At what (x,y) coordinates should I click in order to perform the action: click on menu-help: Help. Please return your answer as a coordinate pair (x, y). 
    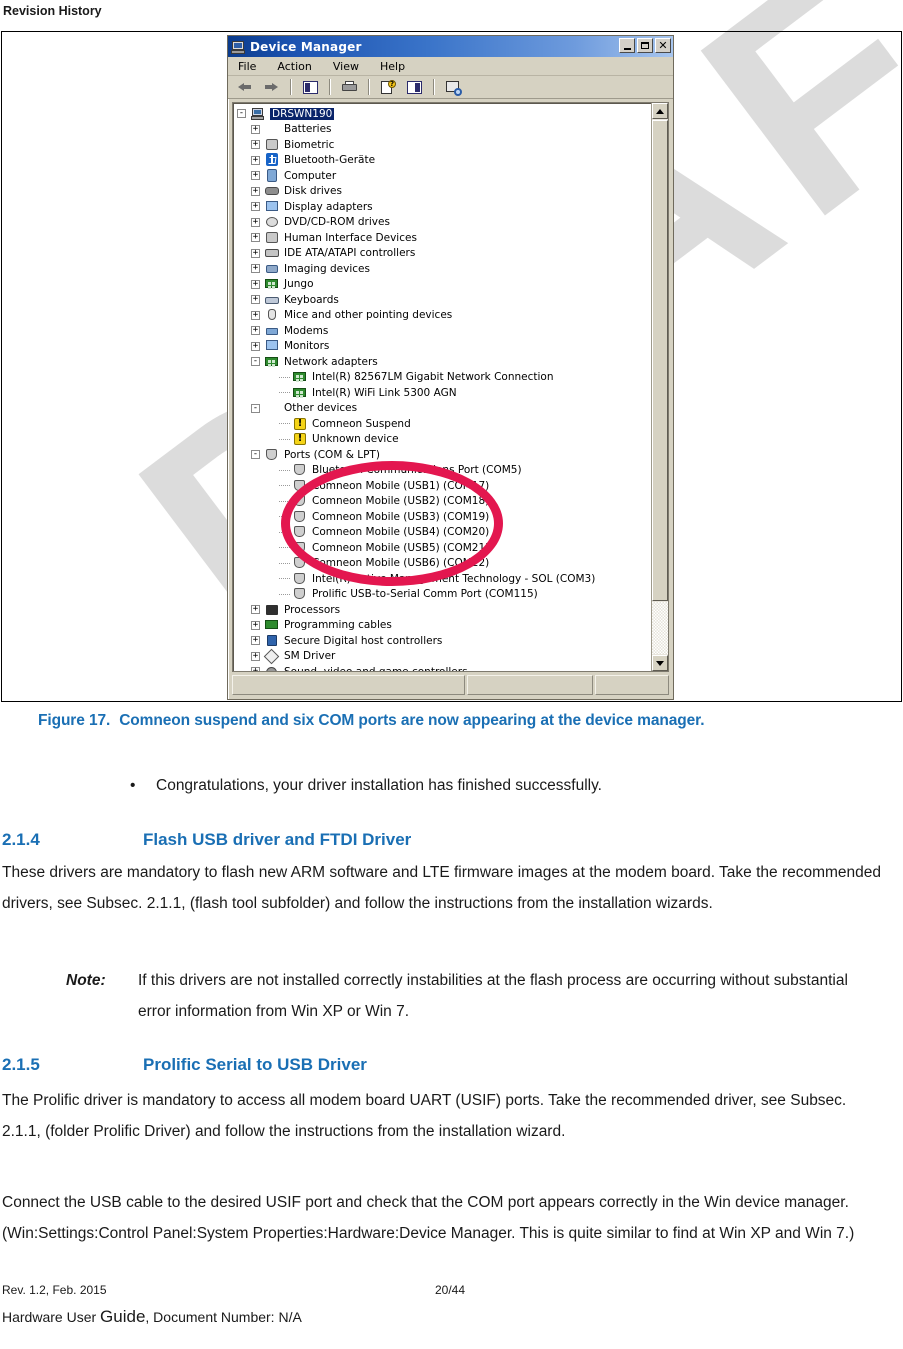
    Looking at the image, I should click on (392, 66).